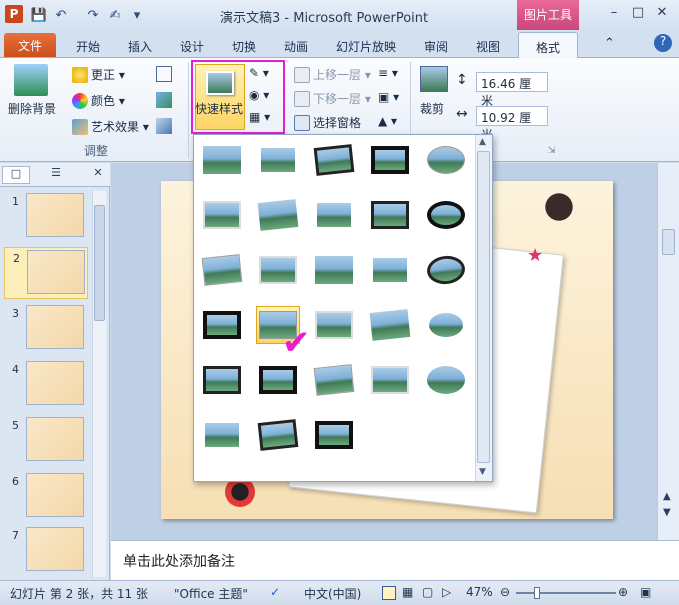 The image size is (679, 605). Describe the element at coordinates (46, 329) in the screenshot. I see `slide-thumbnail: 3` at that location.